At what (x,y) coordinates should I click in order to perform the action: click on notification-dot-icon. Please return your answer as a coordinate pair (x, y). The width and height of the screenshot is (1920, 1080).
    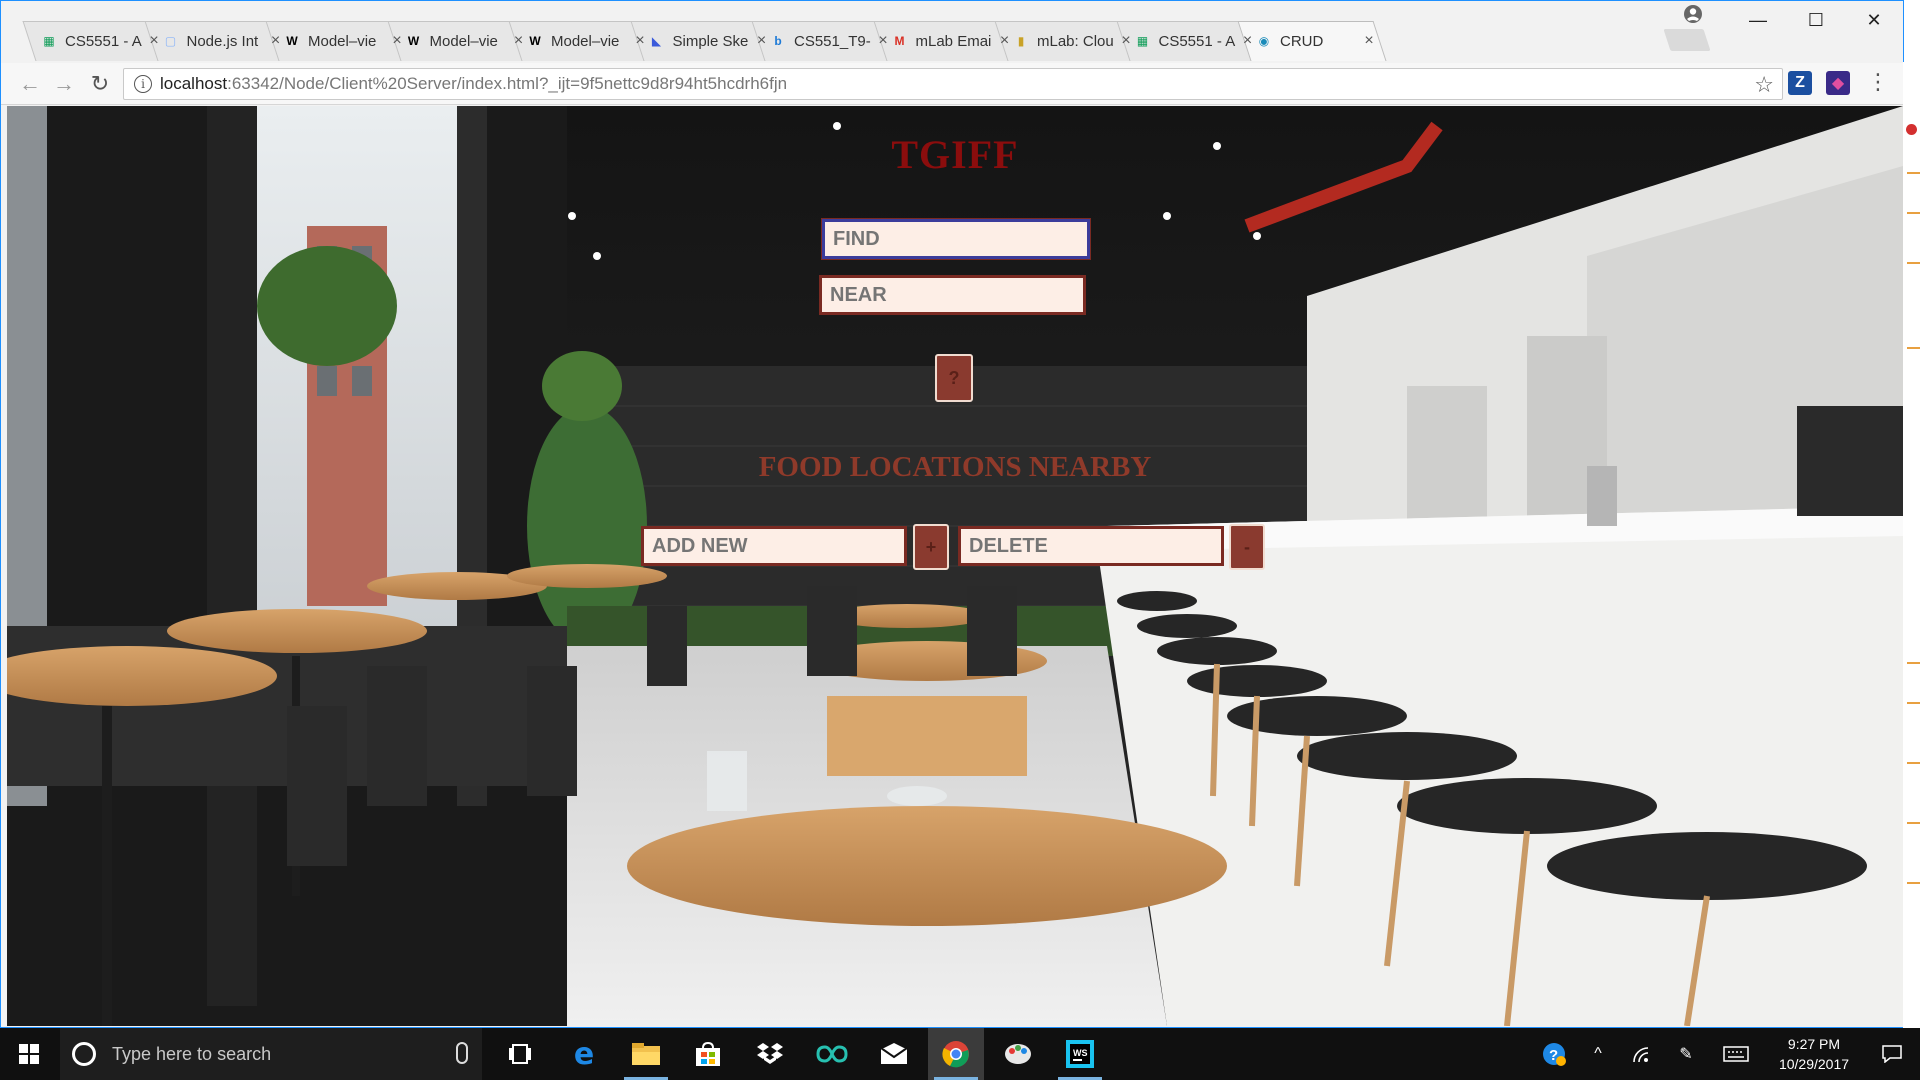
    Looking at the image, I should click on (1911, 129).